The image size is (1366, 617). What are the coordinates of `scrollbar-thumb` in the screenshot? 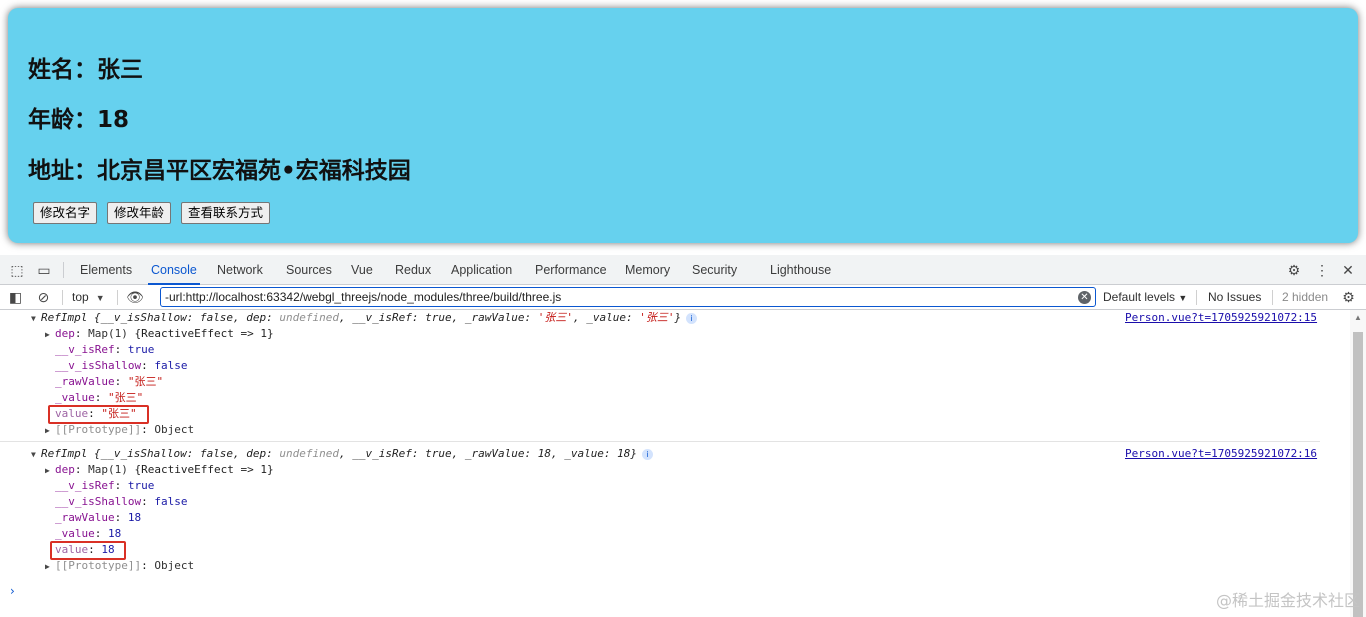 It's located at (1358, 474).